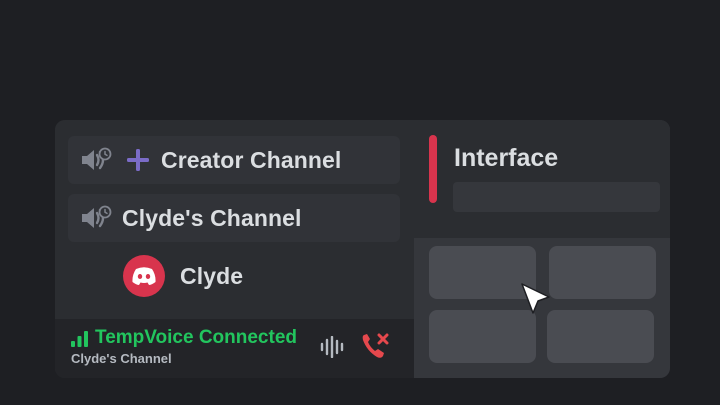 The width and height of the screenshot is (720, 405). Describe the element at coordinates (196, 337) in the screenshot. I see `voice-status-text: TempVoice Connected` at that location.